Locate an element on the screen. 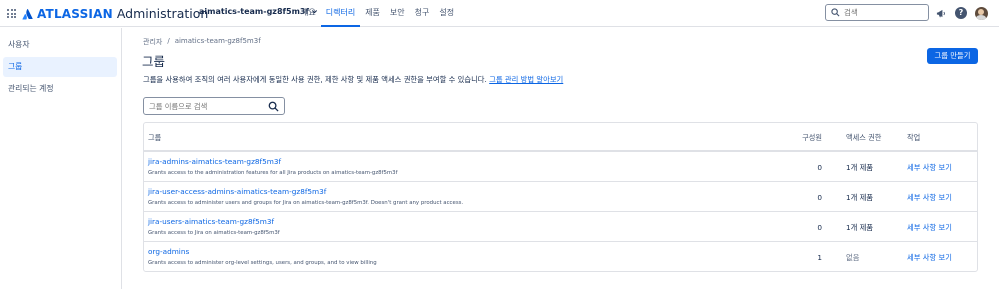  atlassian-logo: ATLASSIAN Administration is located at coordinates (115, 13).